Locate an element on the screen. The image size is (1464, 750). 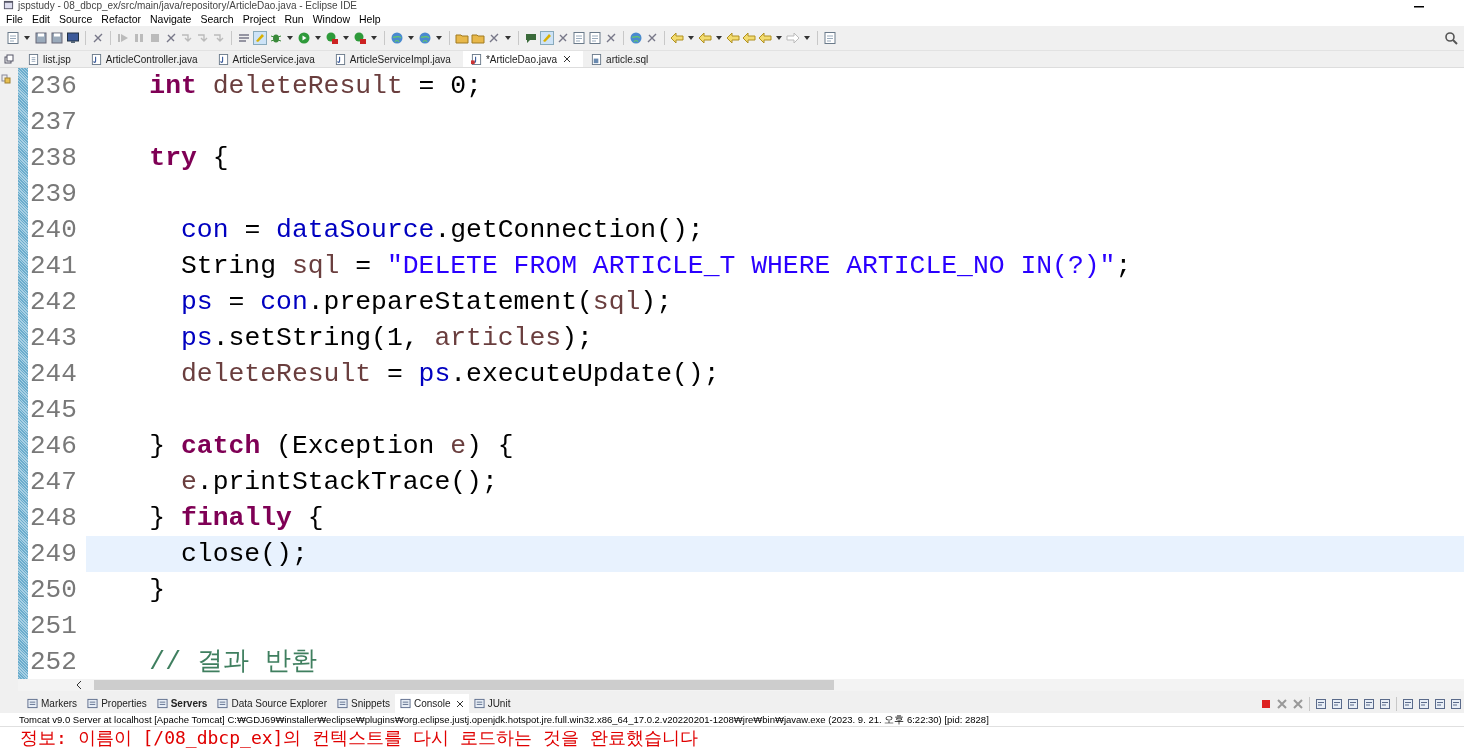
stop-icon is located at coordinates (1266, 703).